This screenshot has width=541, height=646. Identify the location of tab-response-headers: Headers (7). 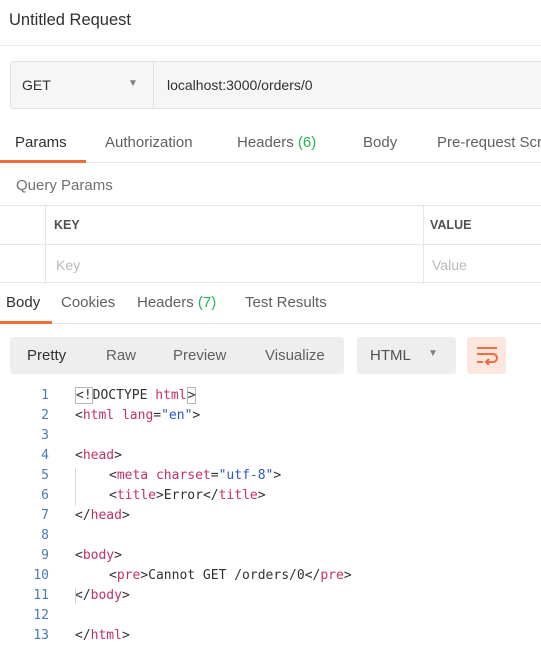
(176, 302).